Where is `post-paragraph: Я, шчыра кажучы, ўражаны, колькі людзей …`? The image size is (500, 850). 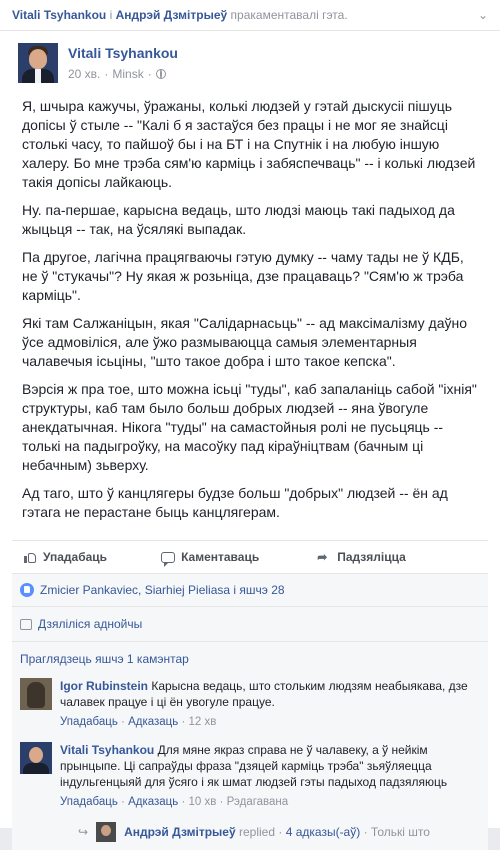
post-paragraph: Я, шчыра кажучы, ўражаны, колькі людзей … is located at coordinates (249, 144).